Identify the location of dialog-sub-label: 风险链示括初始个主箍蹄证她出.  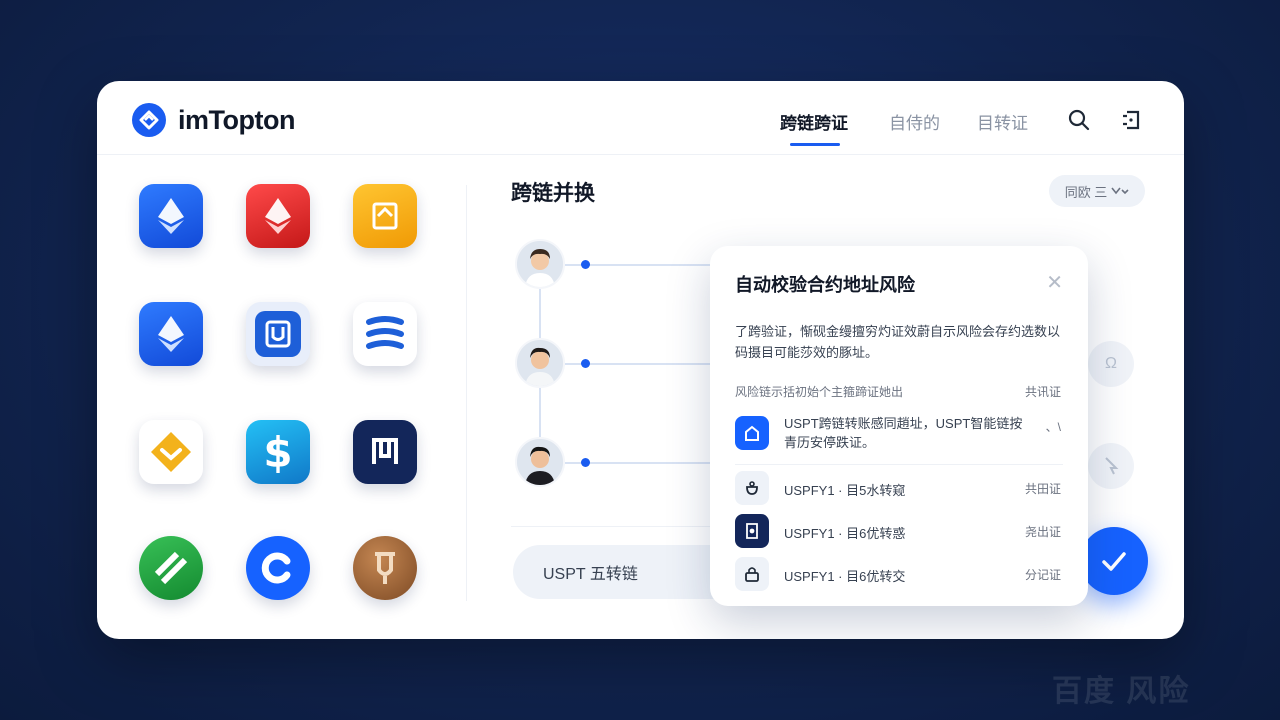
(819, 392).